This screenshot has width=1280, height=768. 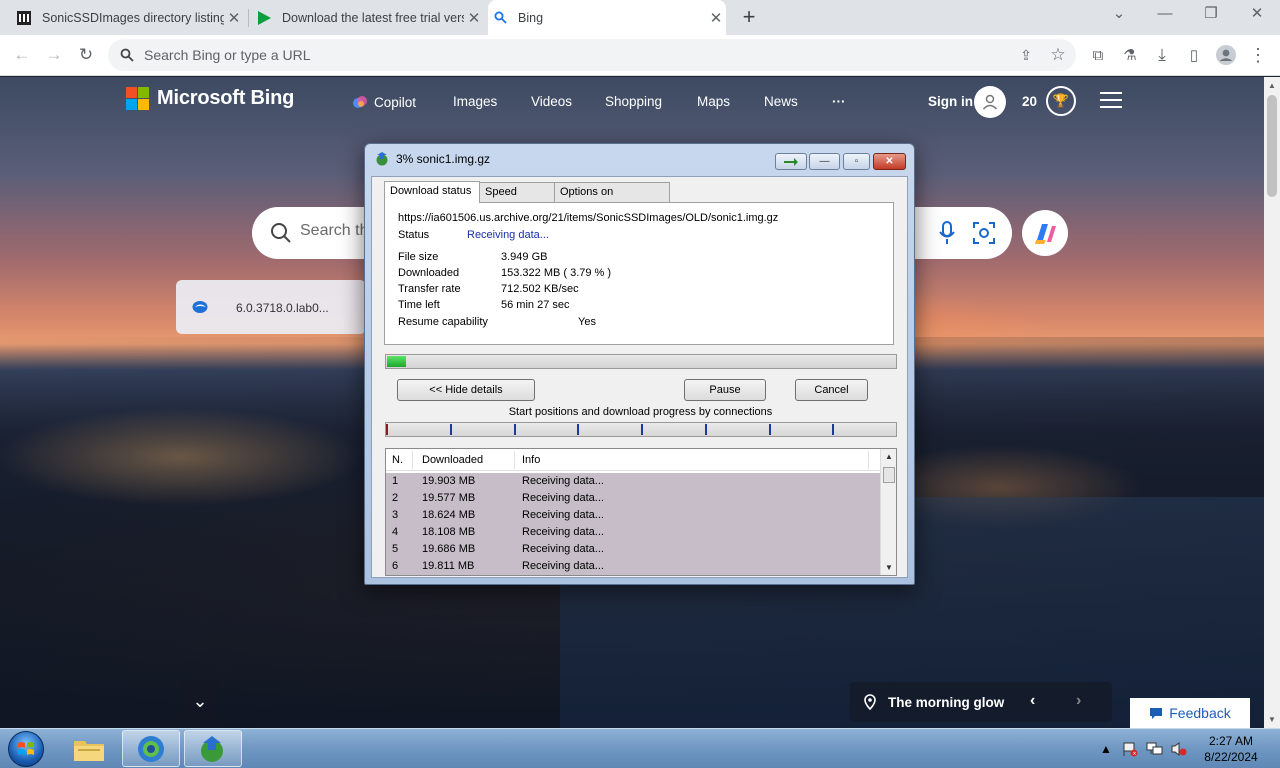 What do you see at coordinates (1231, 749) in the screenshot?
I see `system-clock: 2:27 AM 8/22/2024` at bounding box center [1231, 749].